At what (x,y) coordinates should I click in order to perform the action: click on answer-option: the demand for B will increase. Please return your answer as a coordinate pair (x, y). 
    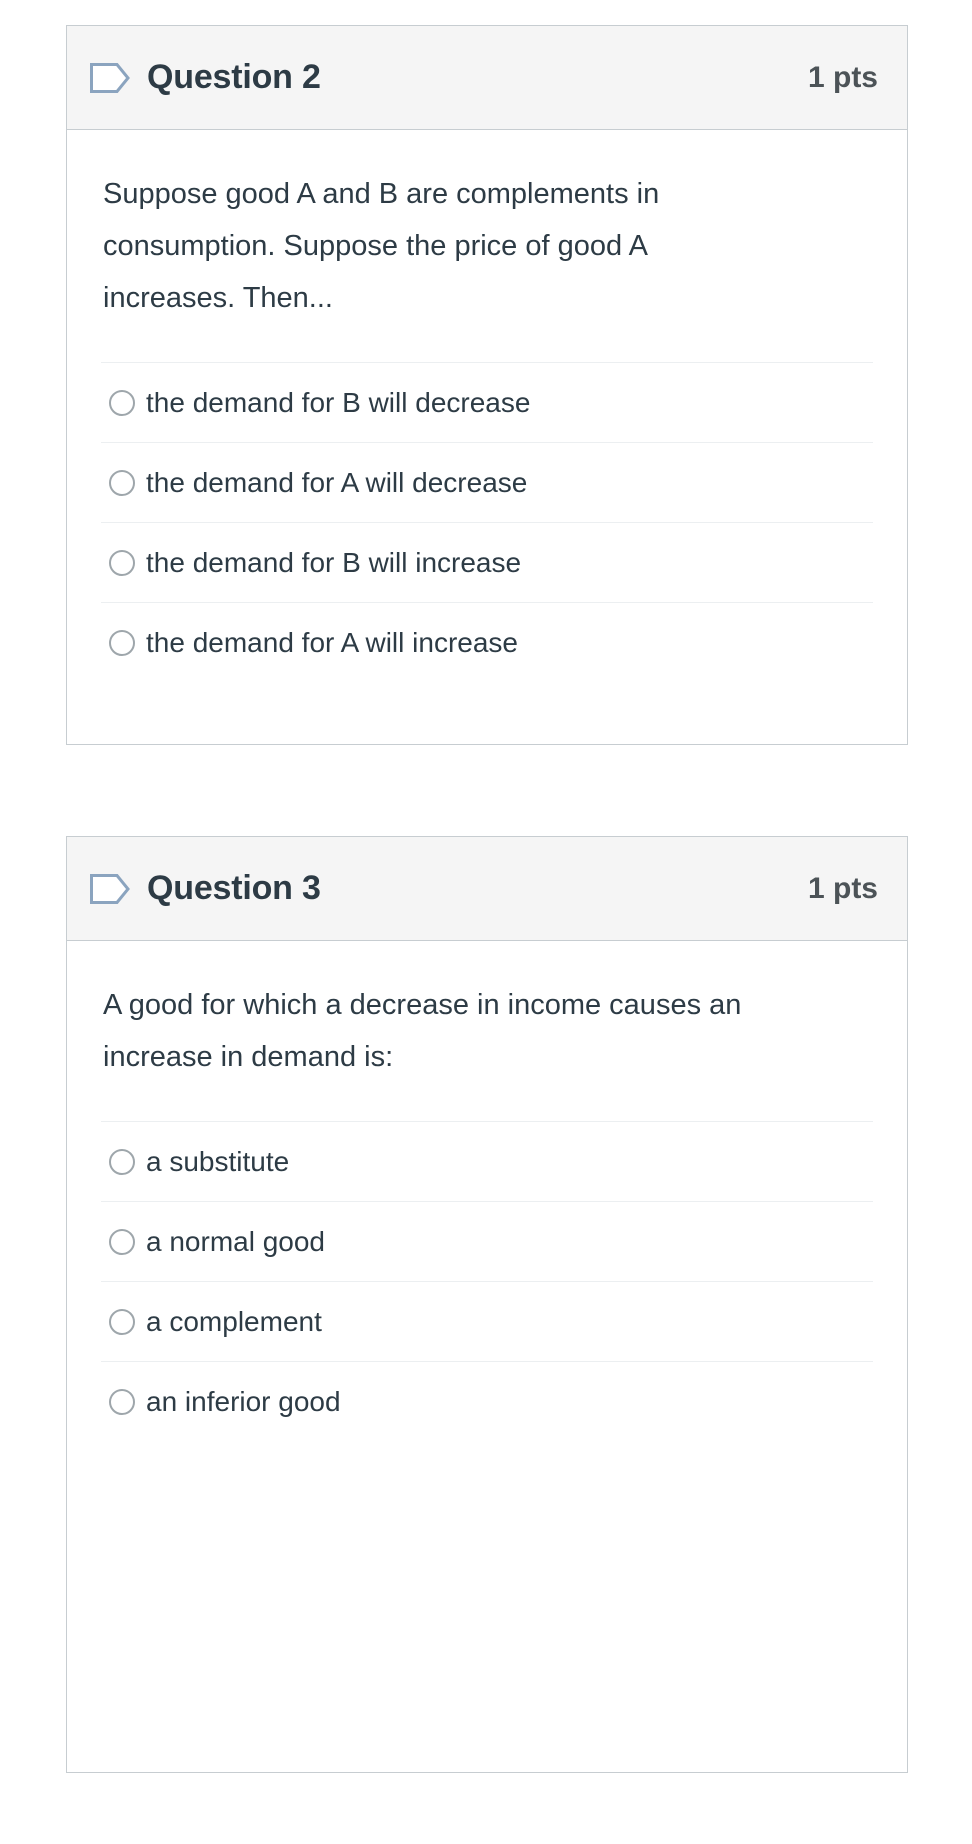
    Looking at the image, I should click on (487, 562).